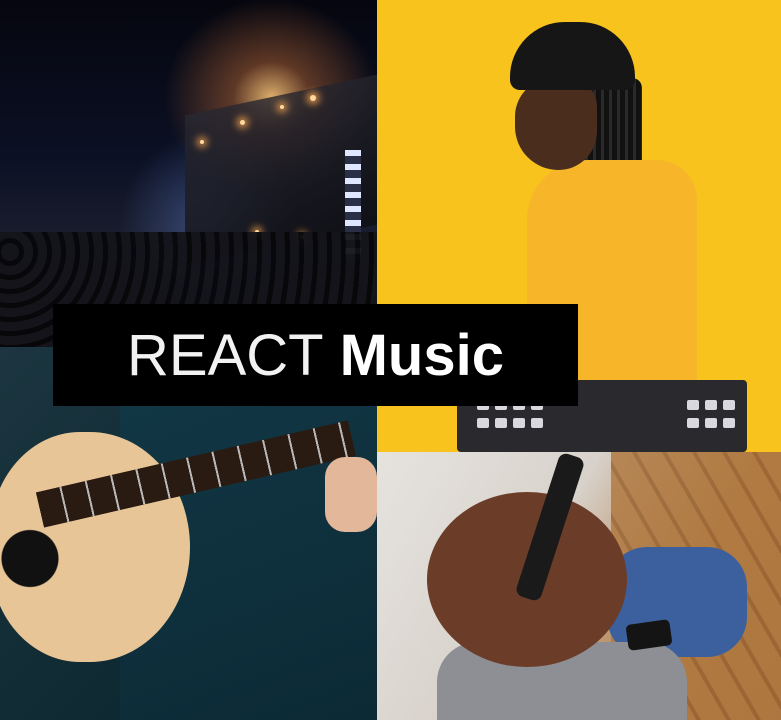 Image resolution: width=781 pixels, height=720 pixels. What do you see at coordinates (572, 56) in the screenshot?
I see `beanie-hat` at bounding box center [572, 56].